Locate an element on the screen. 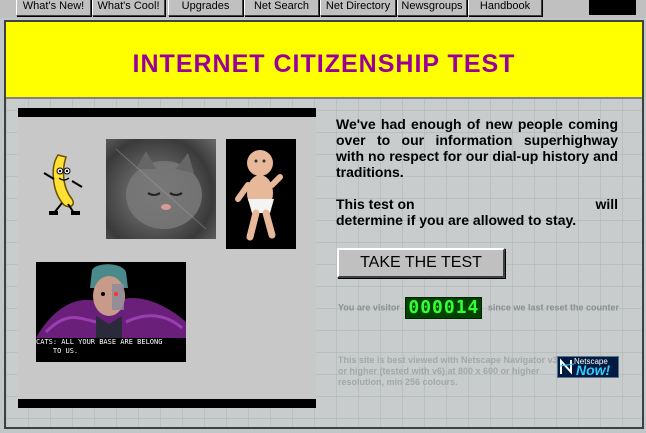  dancing-baby-image is located at coordinates (261, 194).